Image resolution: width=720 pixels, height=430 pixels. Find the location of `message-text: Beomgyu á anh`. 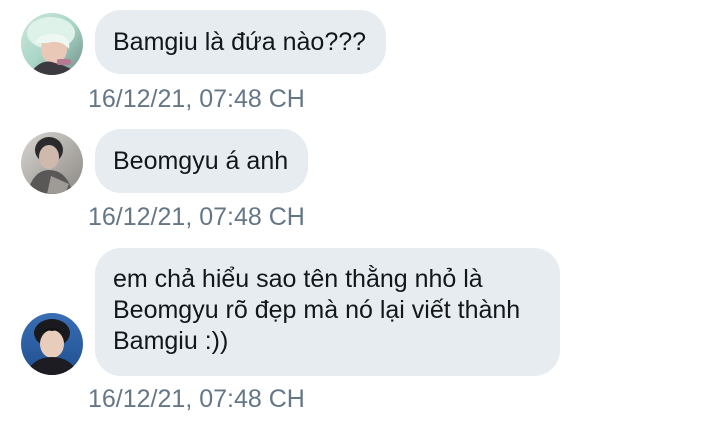

message-text: Beomgyu á anh is located at coordinates (201, 161).